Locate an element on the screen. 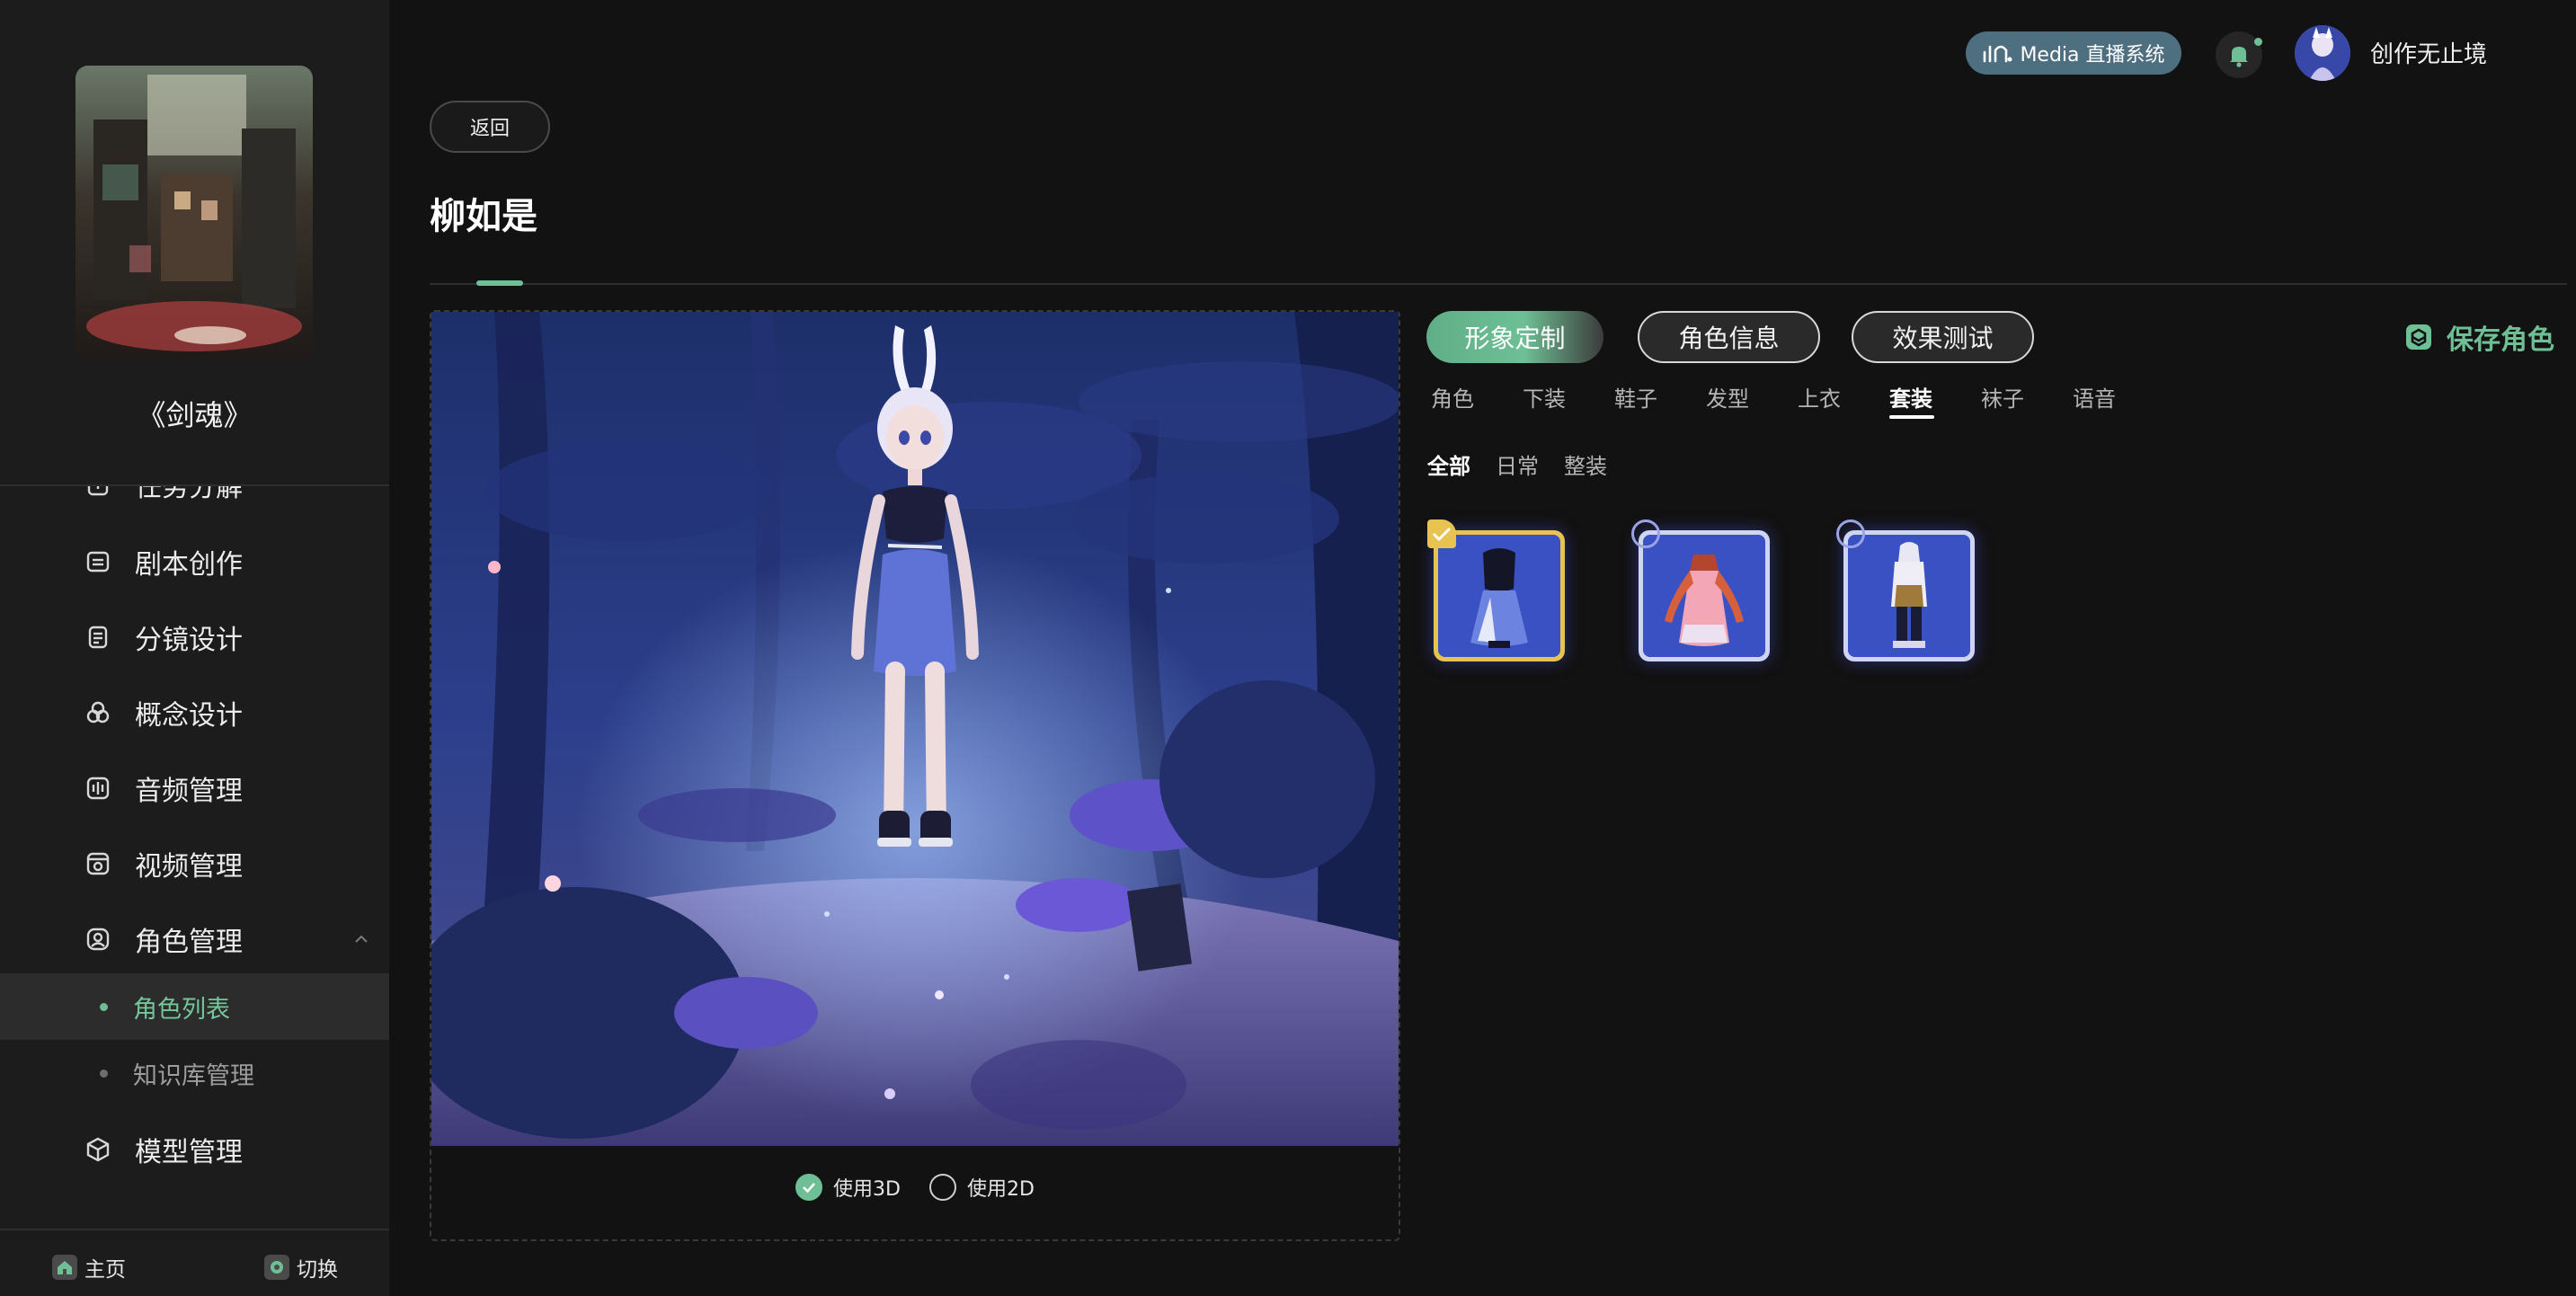 This screenshot has height=1296, width=2576. username: 创作无止境 is located at coordinates (2428, 52).